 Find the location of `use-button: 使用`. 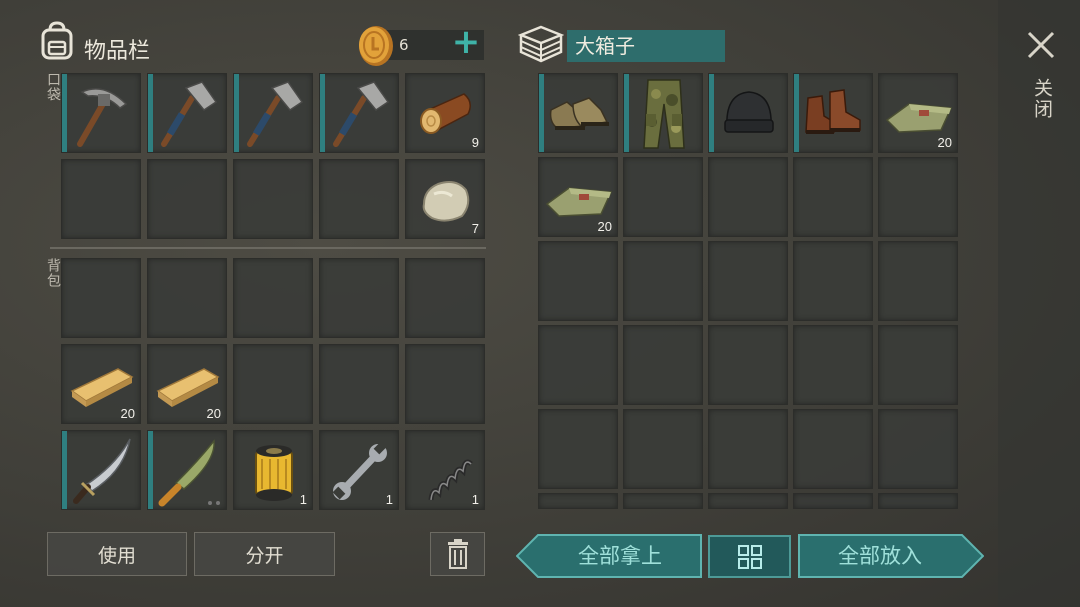

use-button: 使用 is located at coordinates (117, 554).